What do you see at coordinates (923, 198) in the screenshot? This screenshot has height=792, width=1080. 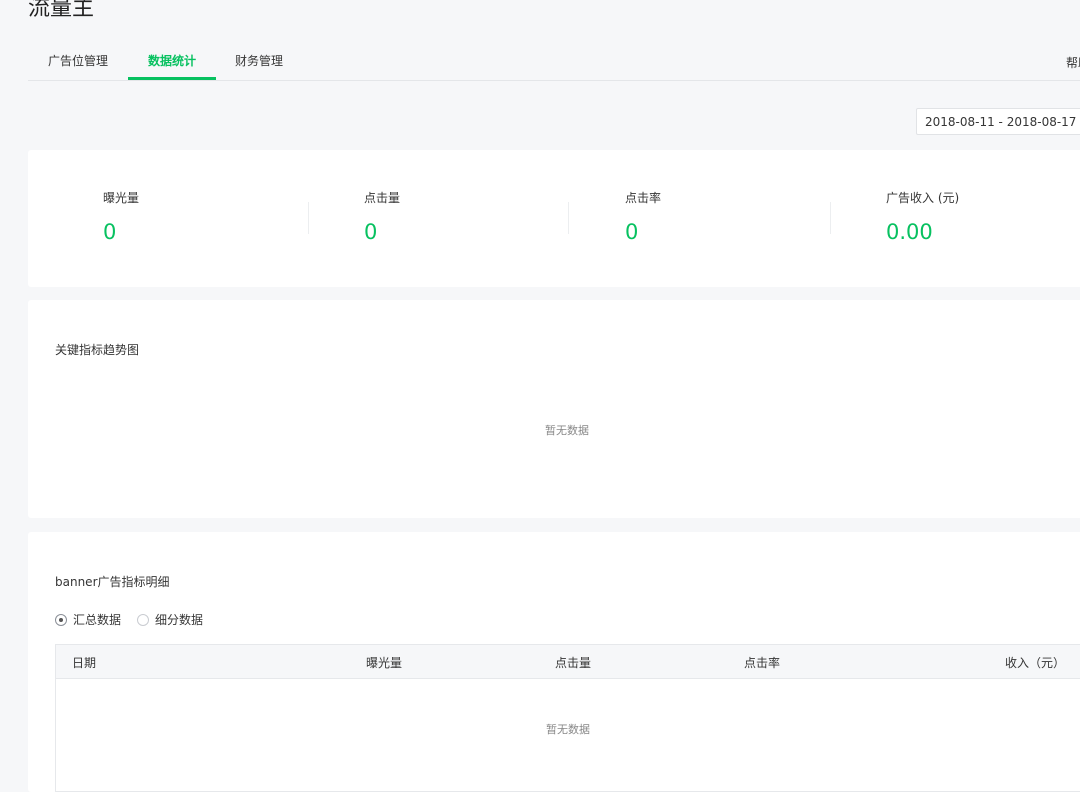 I see `metric-label: 广告收入 (元)` at bounding box center [923, 198].